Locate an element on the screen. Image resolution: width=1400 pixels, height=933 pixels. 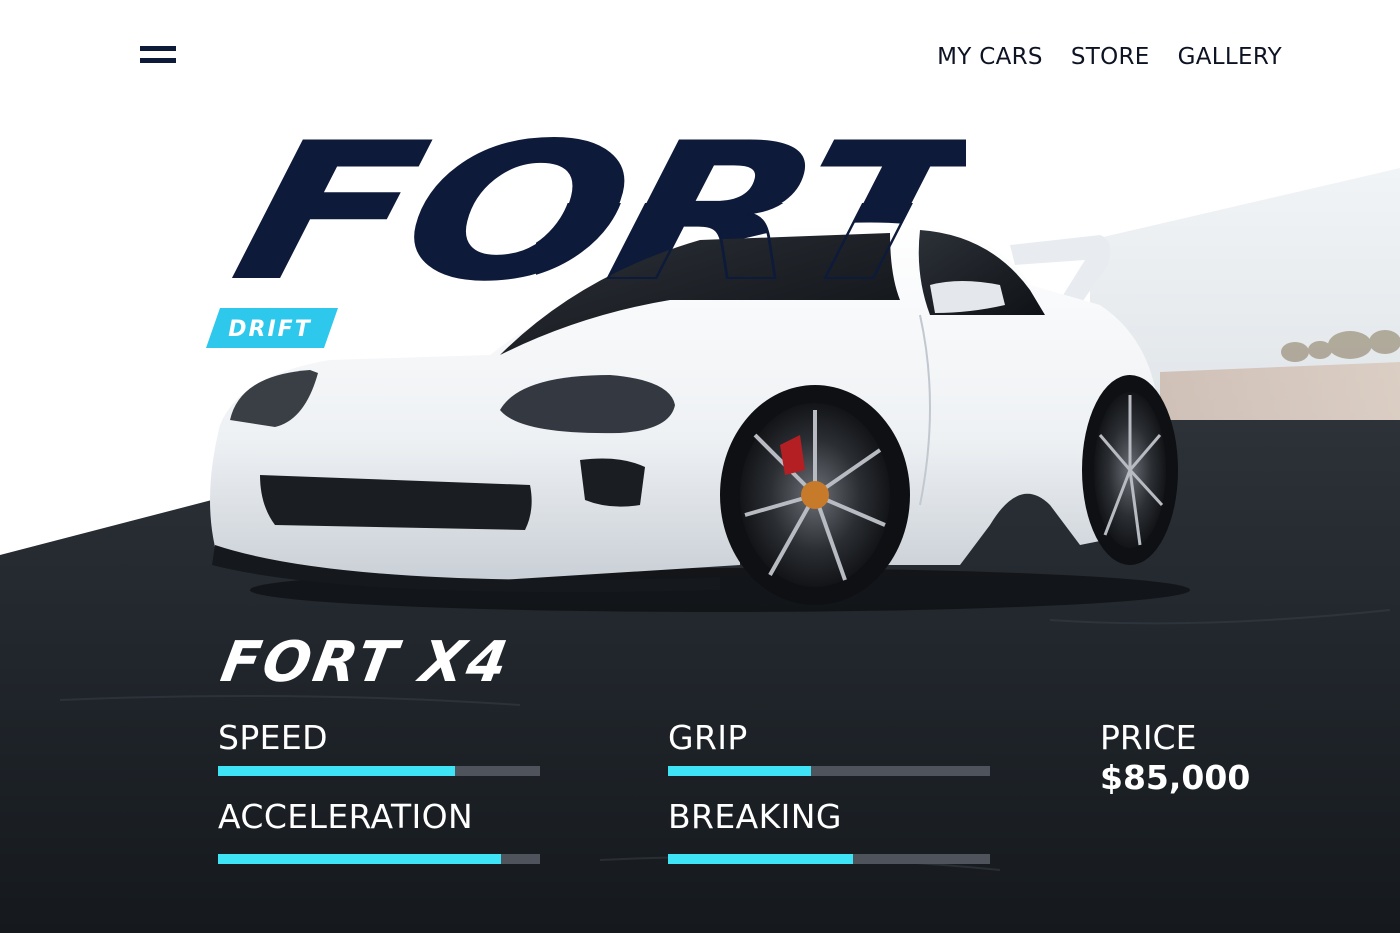
drift-badge: DRIFT is located at coordinates (272, 328).